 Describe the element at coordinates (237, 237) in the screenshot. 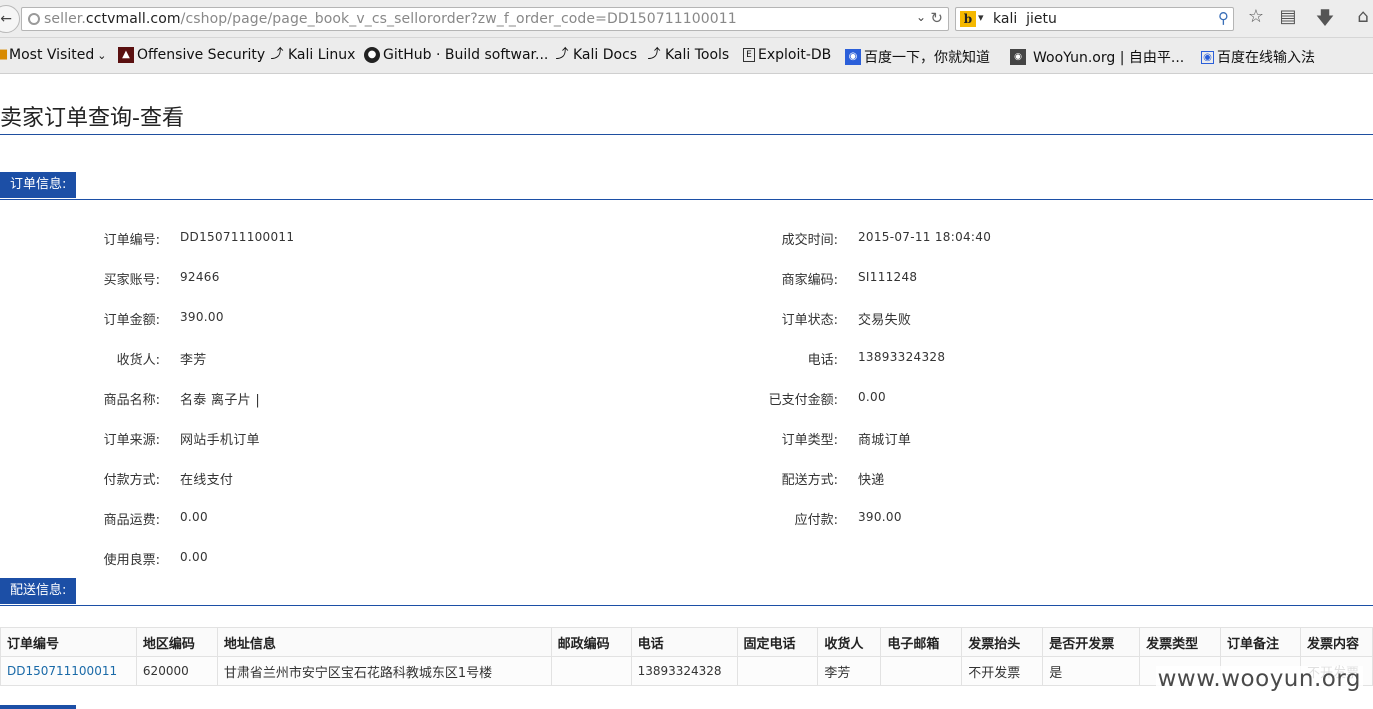

I see `field-value-order-code: DD150711100011` at that location.